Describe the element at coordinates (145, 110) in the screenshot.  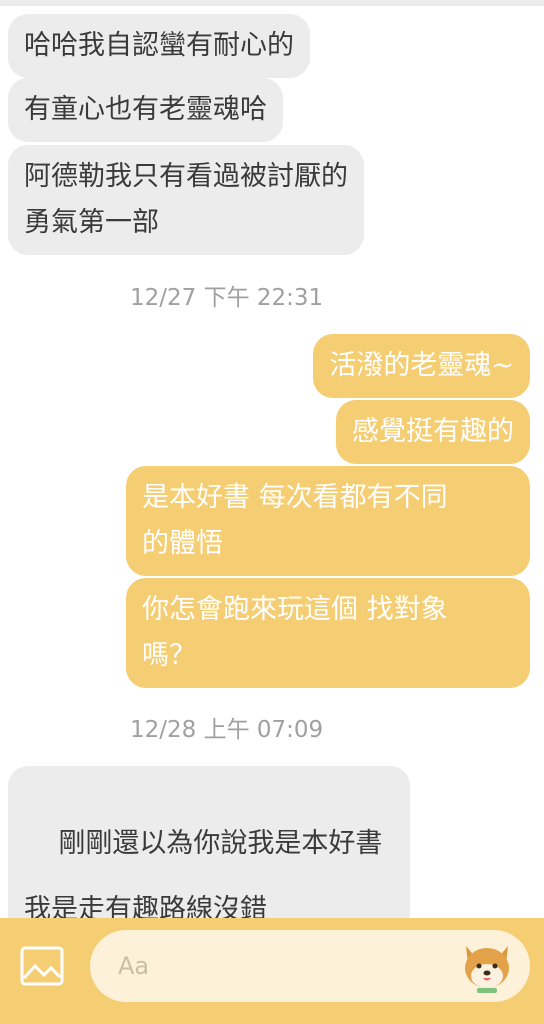
I see `incoming-message: 有童心也有老靈魂哈` at that location.